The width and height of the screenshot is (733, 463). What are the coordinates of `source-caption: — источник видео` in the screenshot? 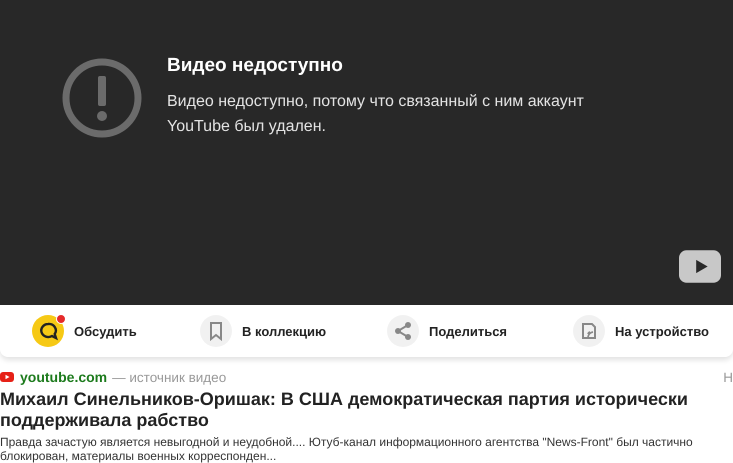 It's located at (169, 377).